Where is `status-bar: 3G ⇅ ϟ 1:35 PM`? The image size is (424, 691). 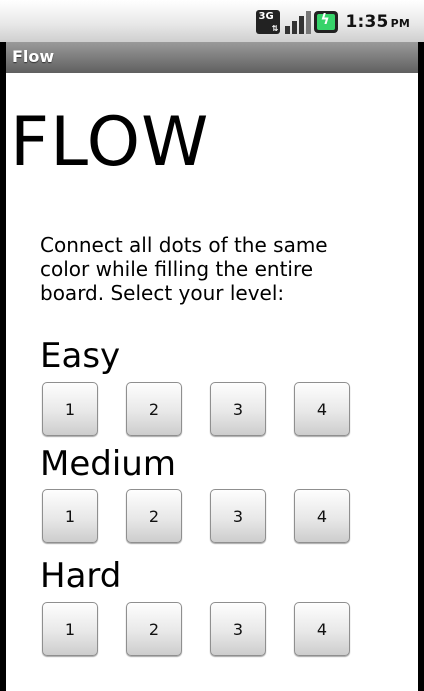 status-bar: 3G ⇅ ϟ 1:35 PM is located at coordinates (212, 21).